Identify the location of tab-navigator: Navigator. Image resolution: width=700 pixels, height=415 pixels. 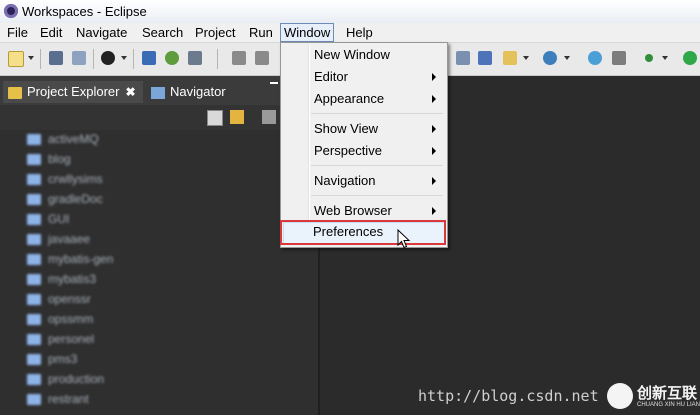
(186, 92).